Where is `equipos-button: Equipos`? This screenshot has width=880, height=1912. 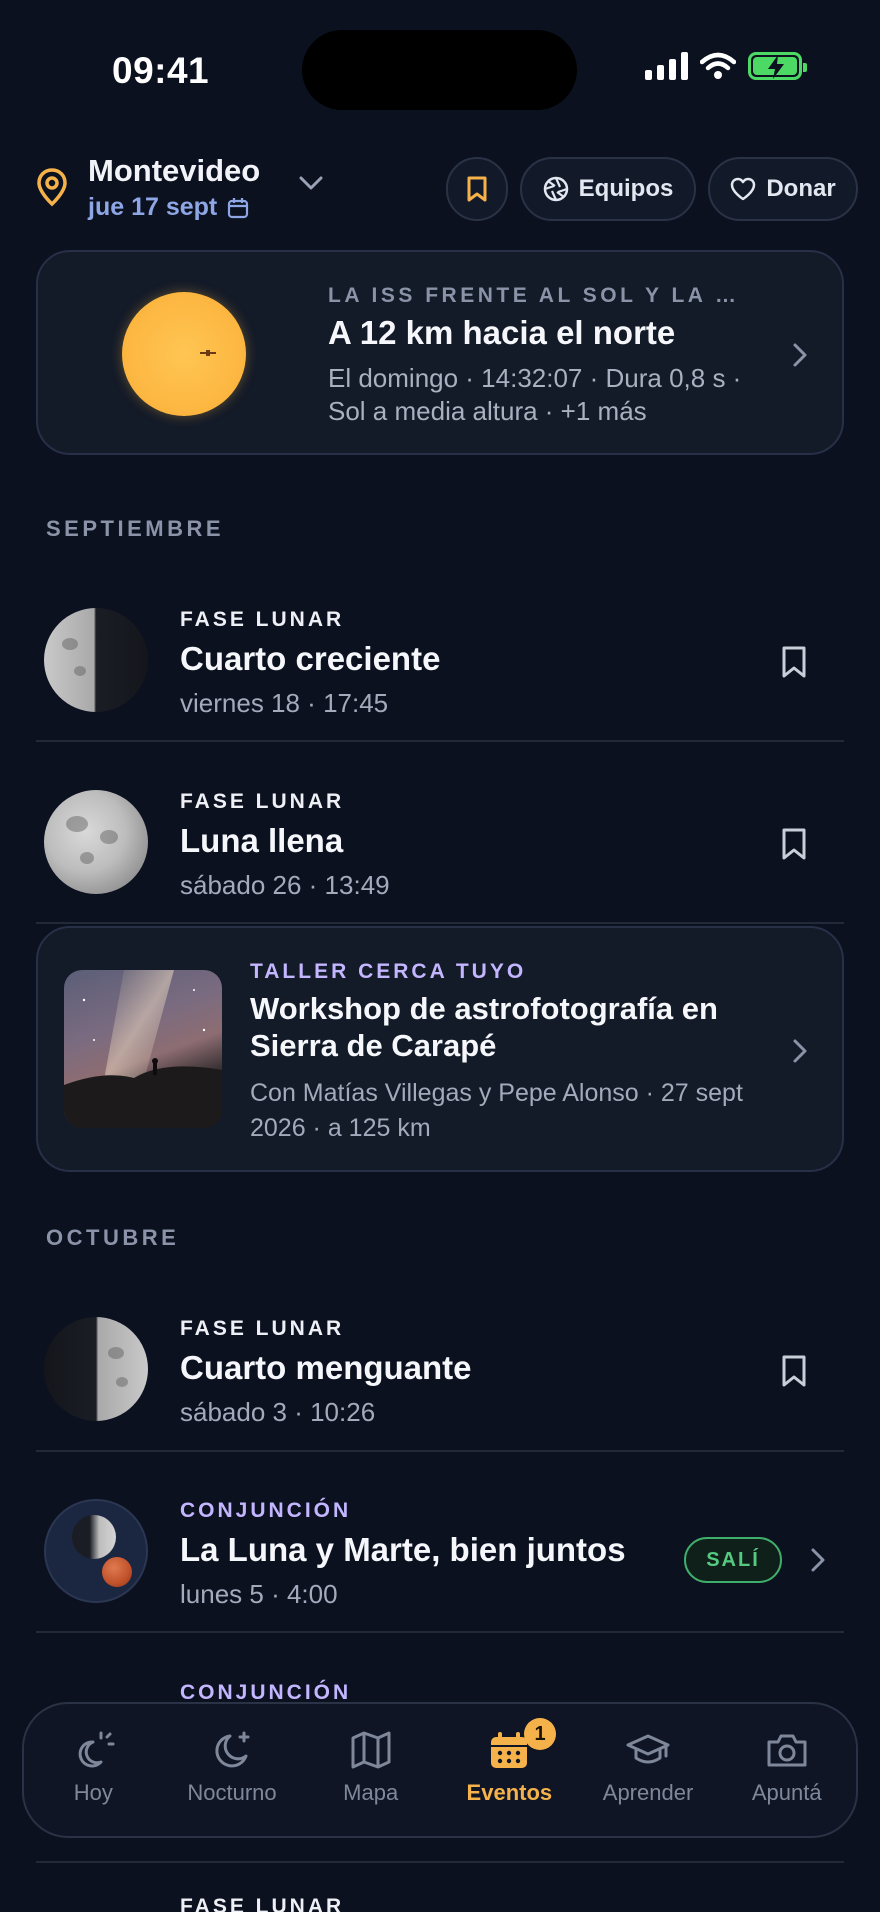
equipos-button: Equipos is located at coordinates (608, 189).